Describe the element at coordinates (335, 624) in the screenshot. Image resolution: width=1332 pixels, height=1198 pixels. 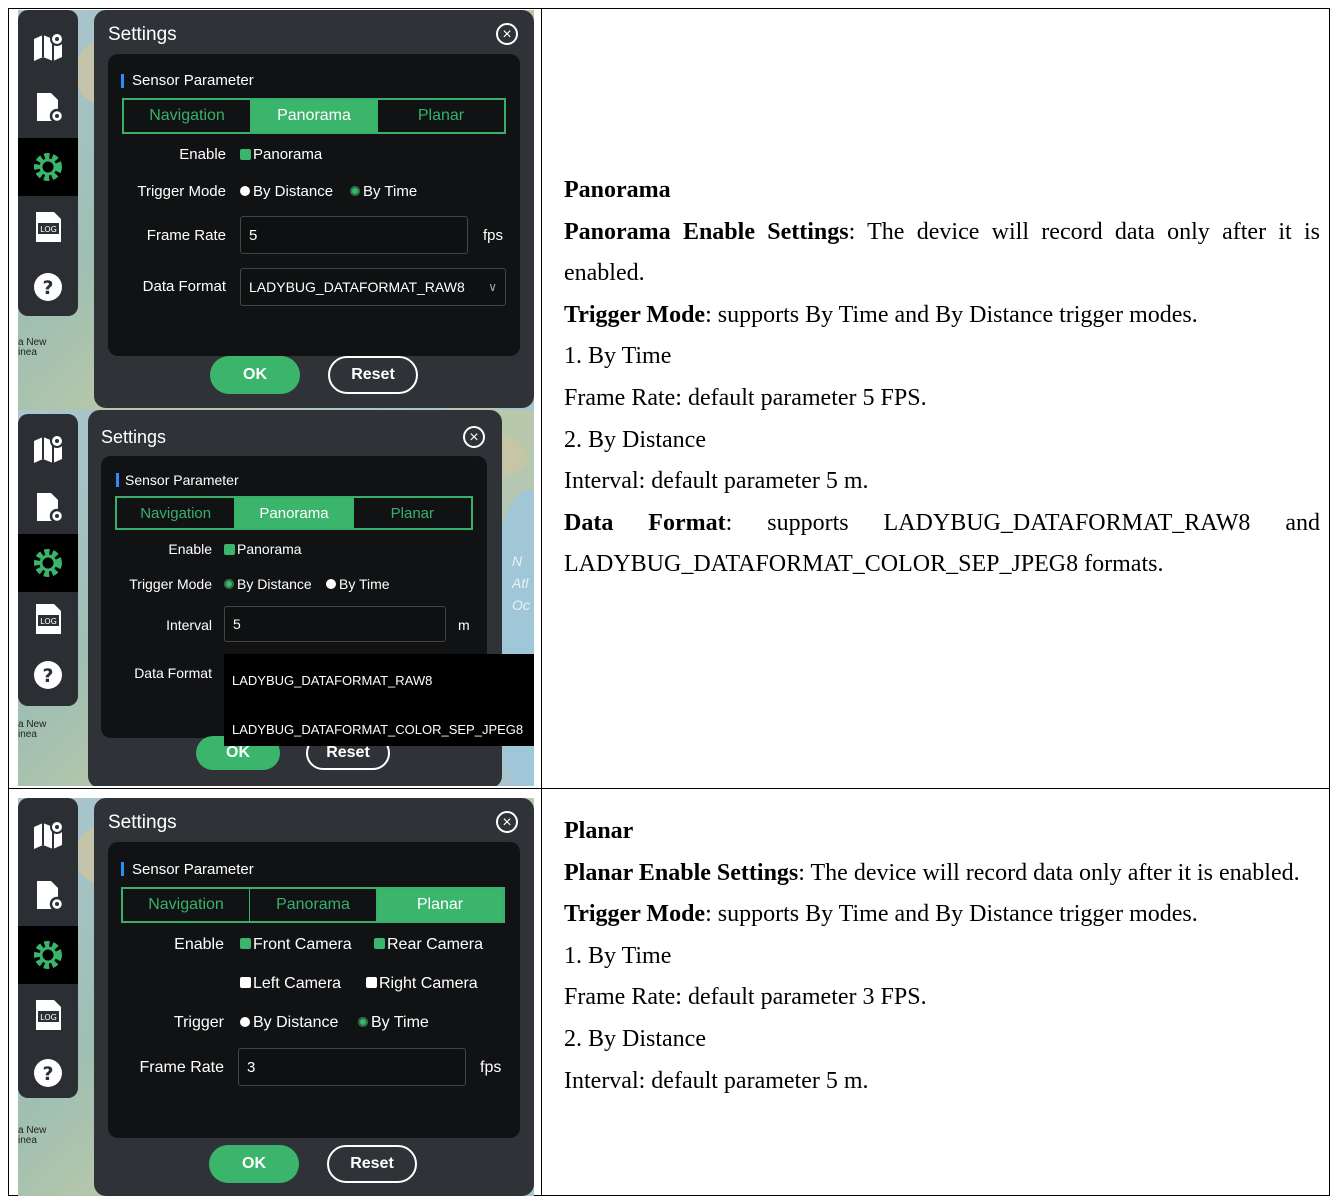
I see `interval-input: 5` at that location.